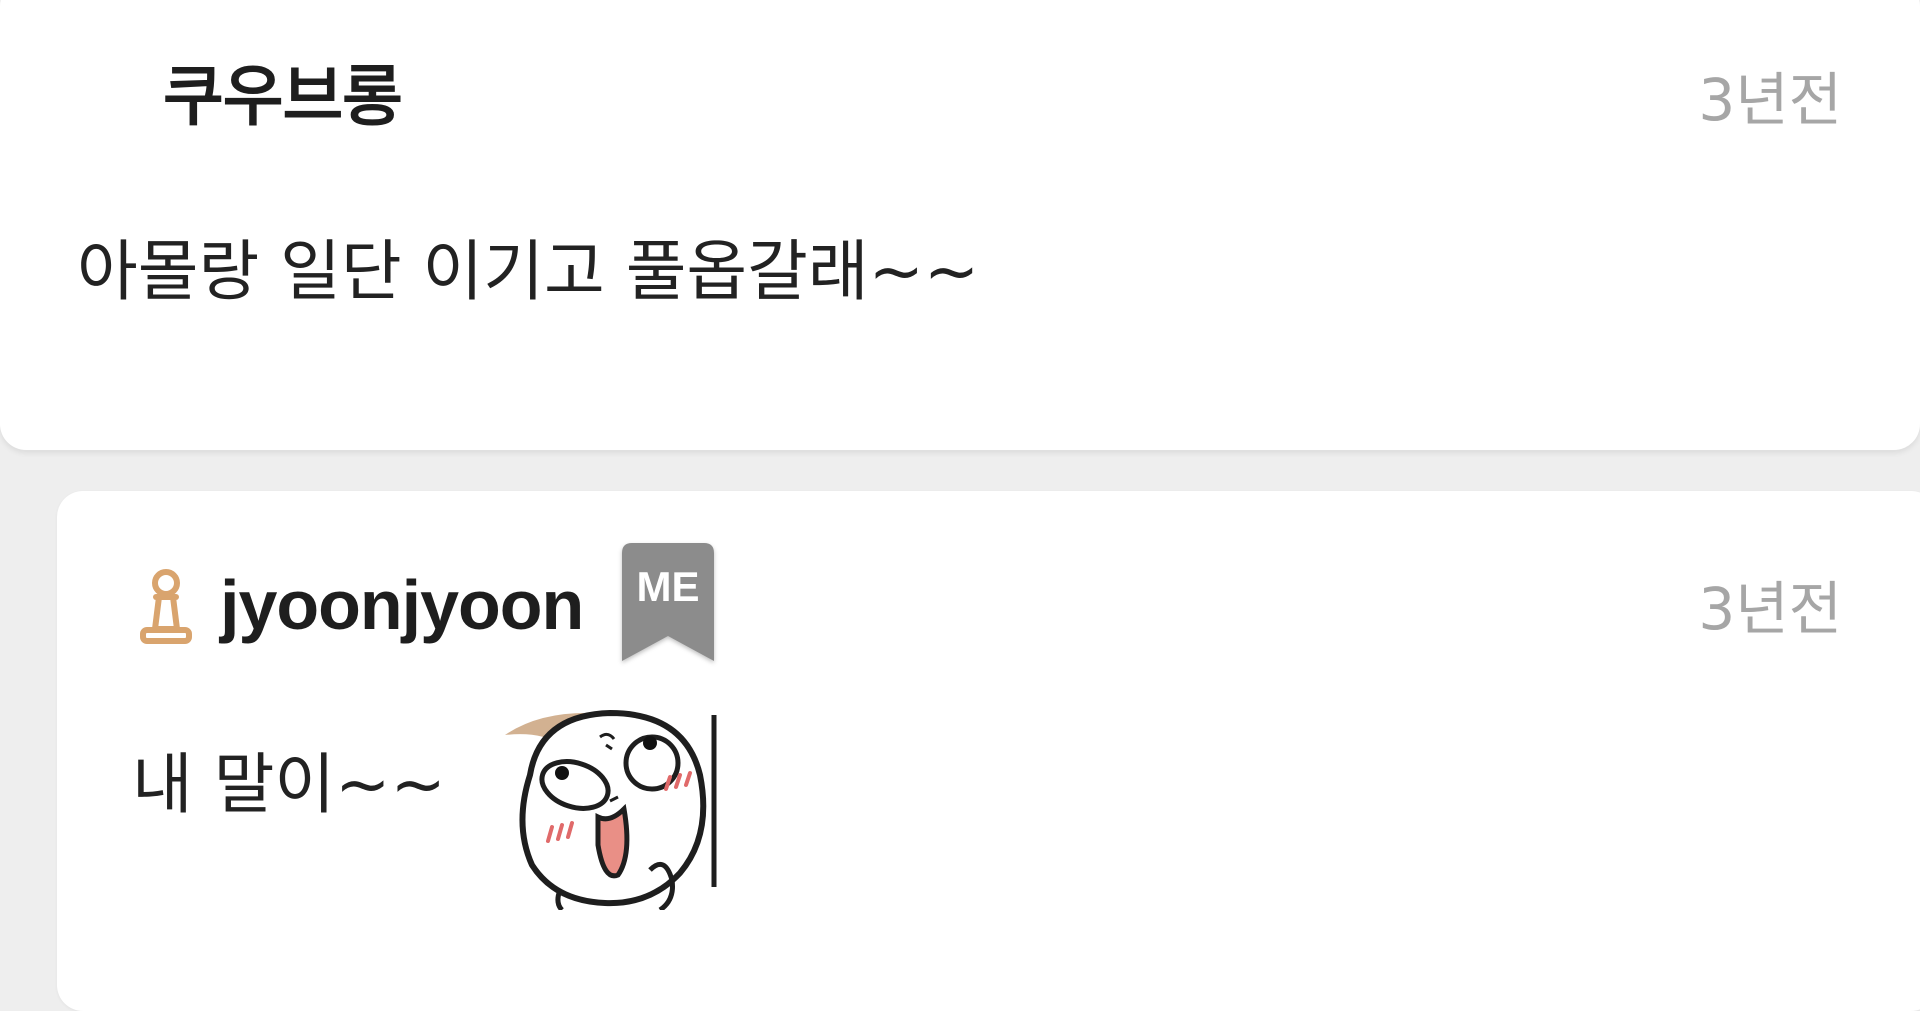 The image size is (1920, 1011). I want to click on comment-text: 내 말이~~, so click(289, 784).